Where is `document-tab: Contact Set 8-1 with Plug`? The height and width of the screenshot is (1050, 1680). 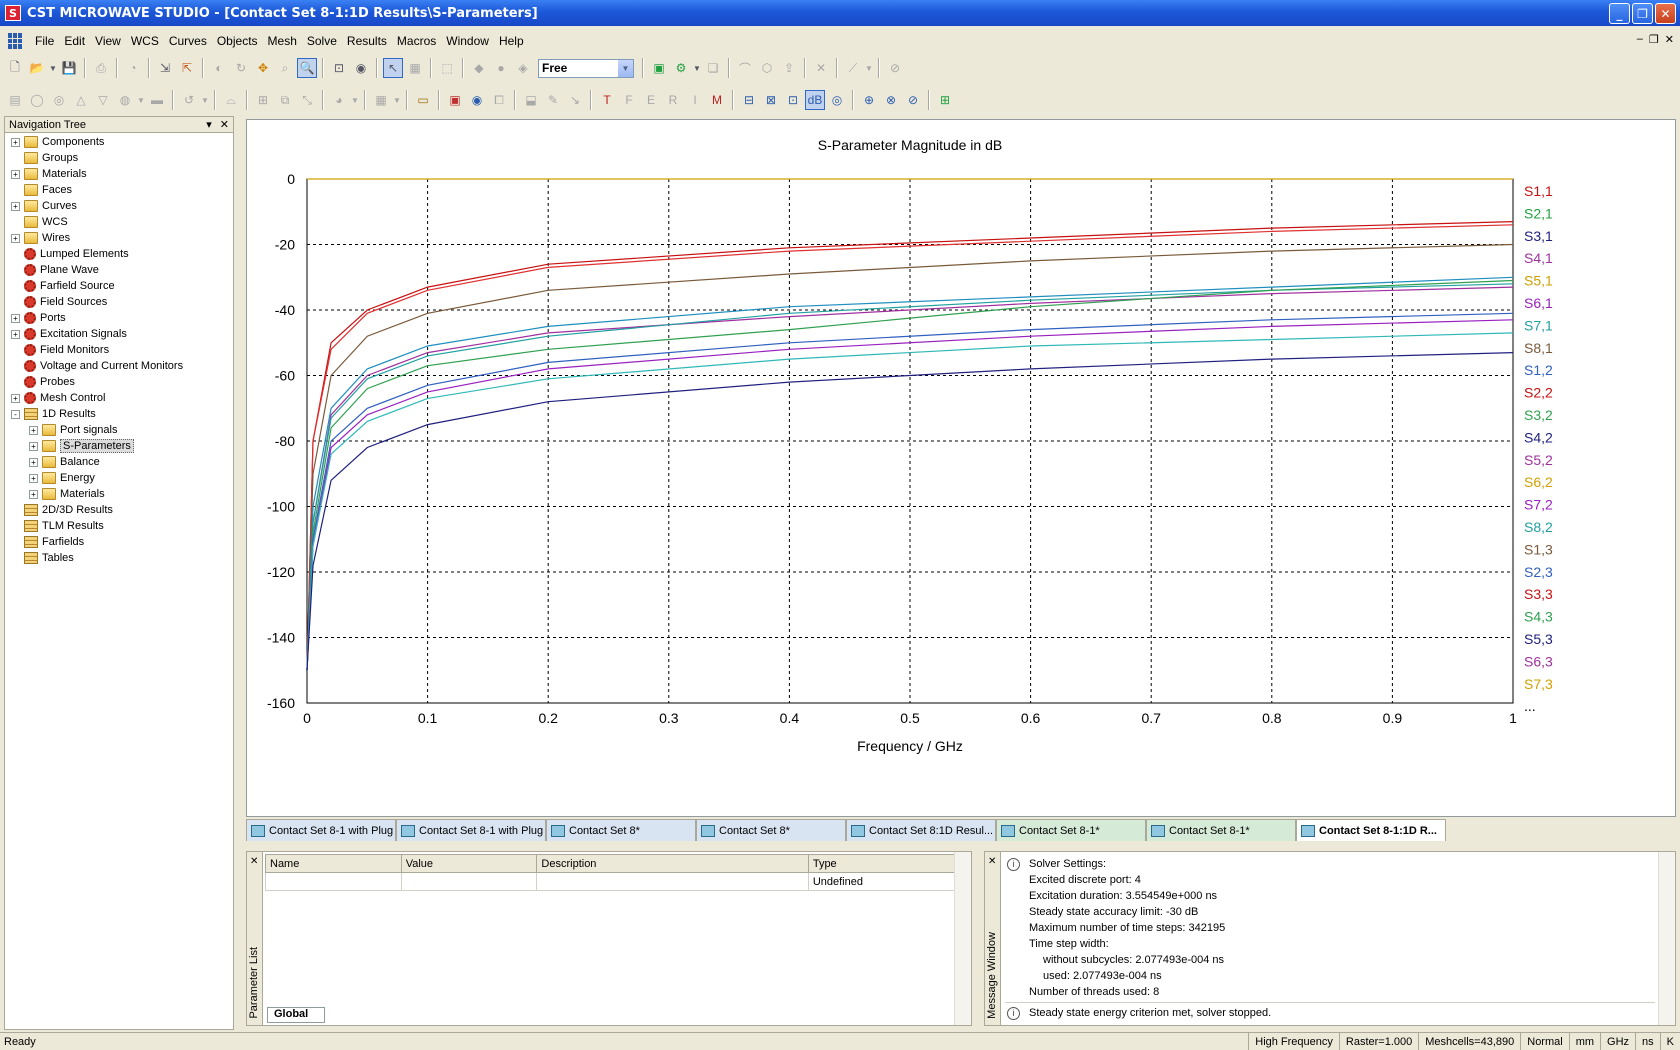
document-tab: Contact Set 8-1 with Plug is located at coordinates (321, 830).